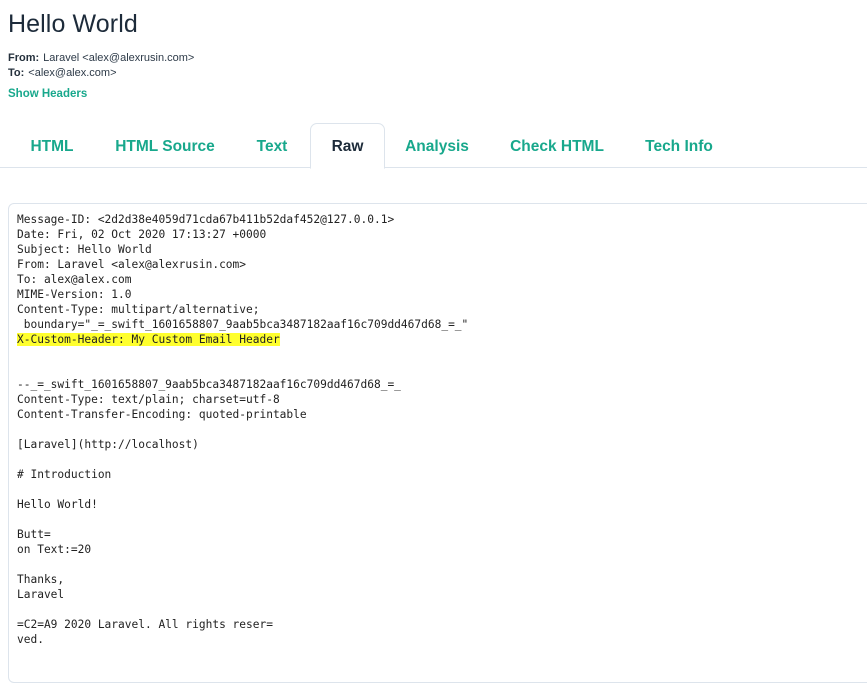 Image resolution: width=867 pixels, height=683 pixels. I want to click on tab-html: HTML, so click(52, 145).